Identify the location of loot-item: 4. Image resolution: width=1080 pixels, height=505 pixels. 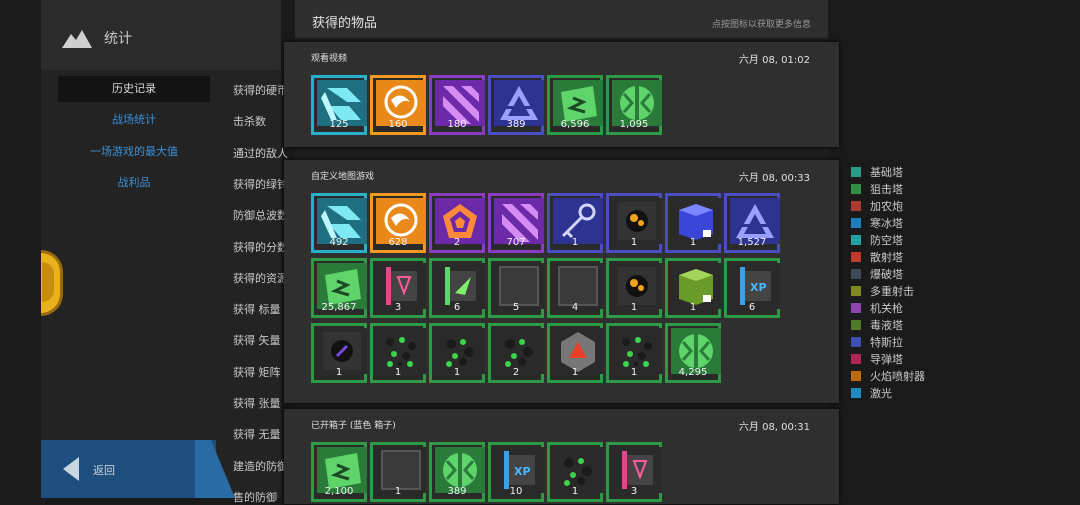
(575, 288).